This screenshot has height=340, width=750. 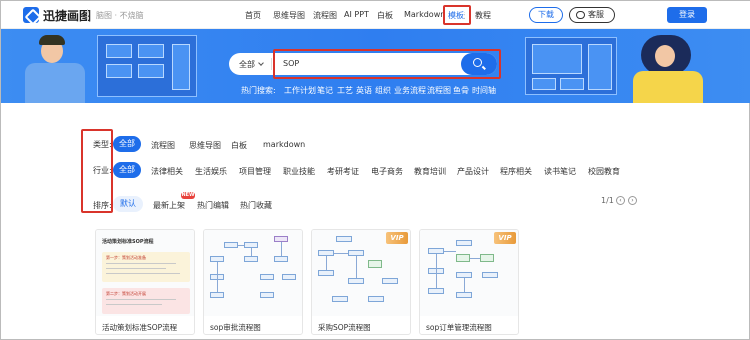 What do you see at coordinates (31, 15) in the screenshot?
I see `app-logo-icon` at bounding box center [31, 15].